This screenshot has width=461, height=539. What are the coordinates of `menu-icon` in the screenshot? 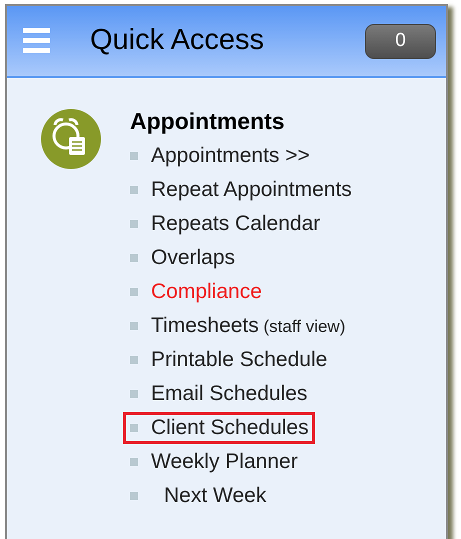 It's located at (36, 41).